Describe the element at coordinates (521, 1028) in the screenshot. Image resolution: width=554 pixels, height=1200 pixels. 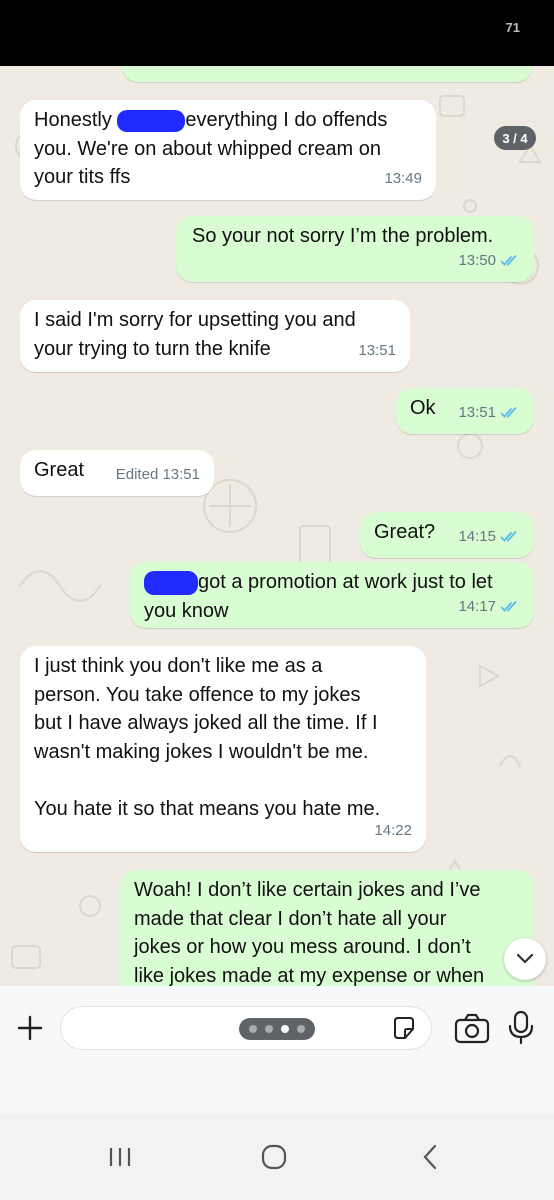
I see `mic-icon` at that location.